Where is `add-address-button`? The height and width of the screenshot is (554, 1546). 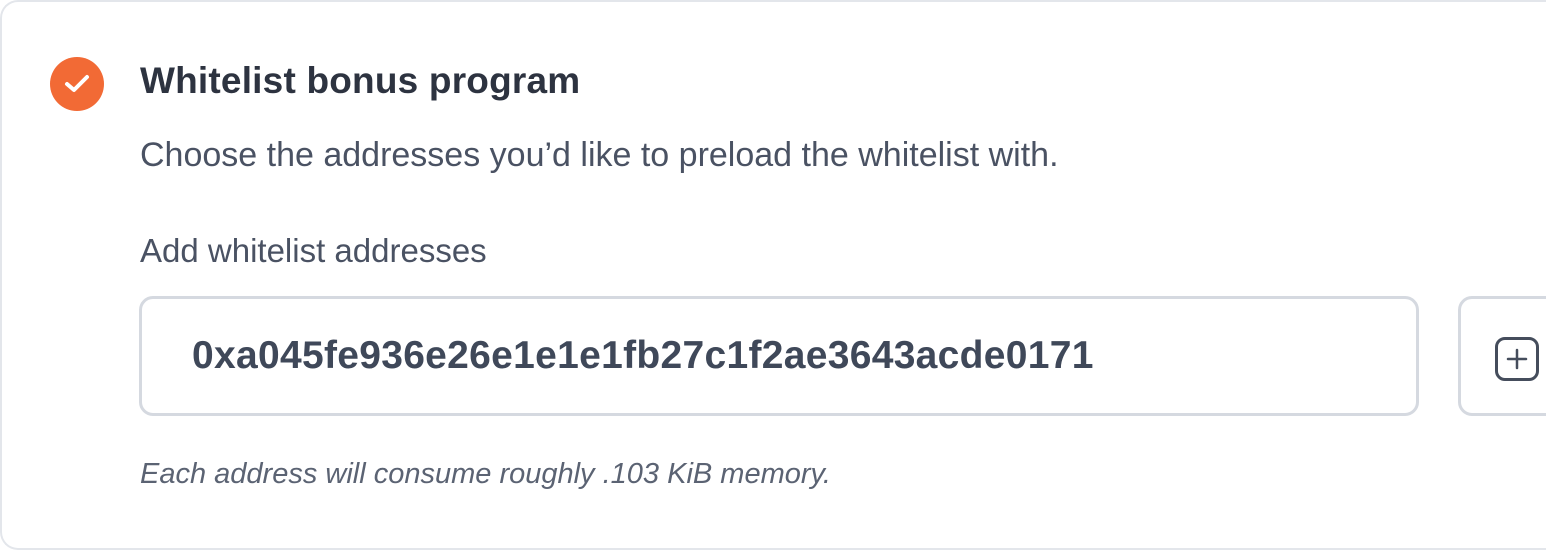
add-address-button is located at coordinates (1502, 356).